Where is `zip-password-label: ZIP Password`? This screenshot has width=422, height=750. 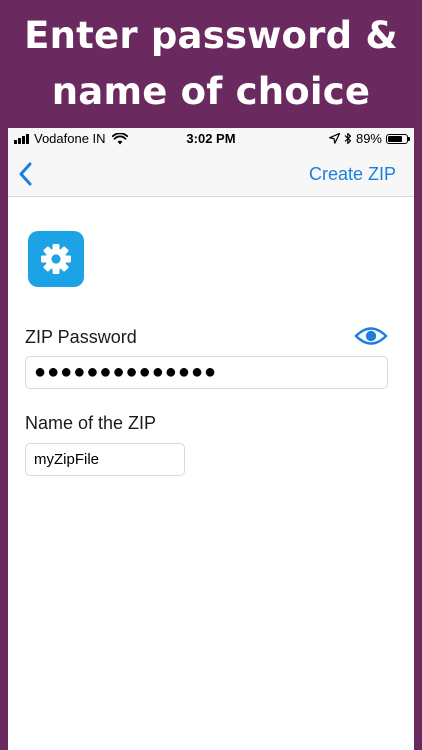 zip-password-label: ZIP Password is located at coordinates (81, 337).